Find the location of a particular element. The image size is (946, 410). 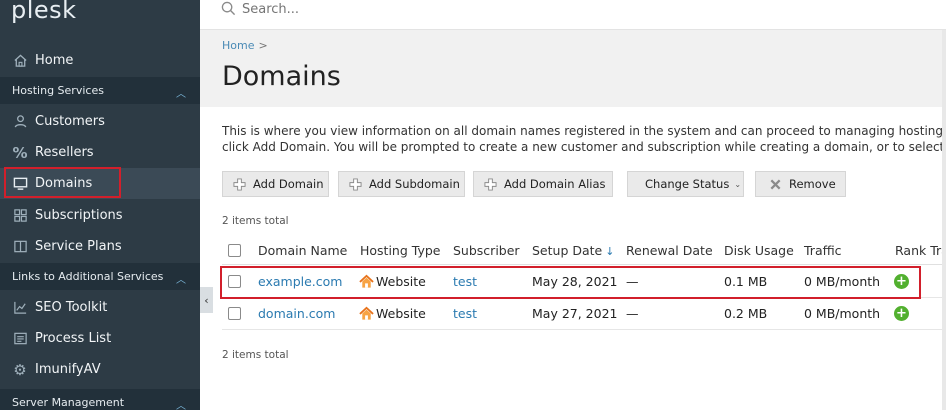

sidebar-item-resellers: % Resellers is located at coordinates (100, 152).